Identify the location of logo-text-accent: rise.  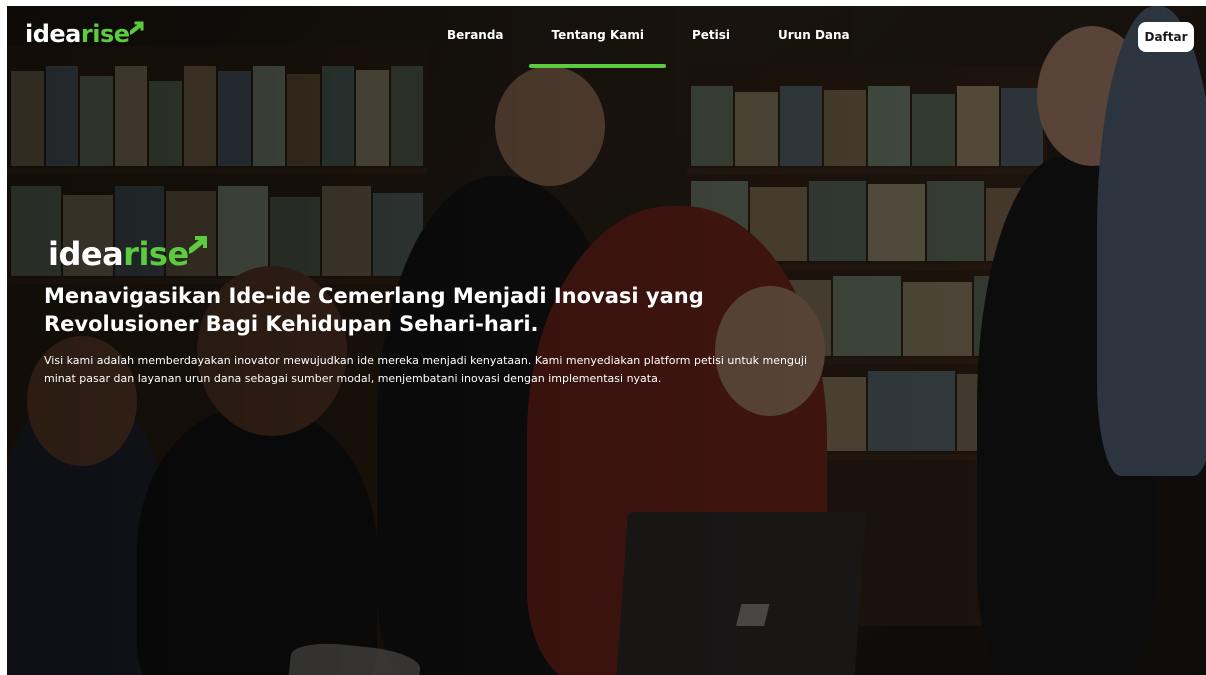
(105, 34).